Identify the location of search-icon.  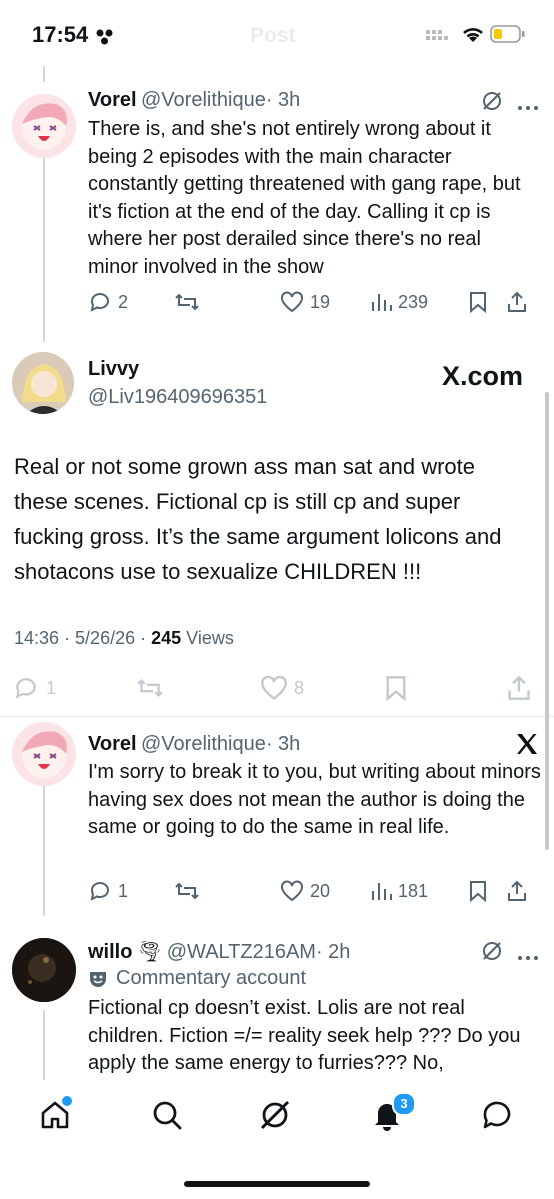
(167, 1115).